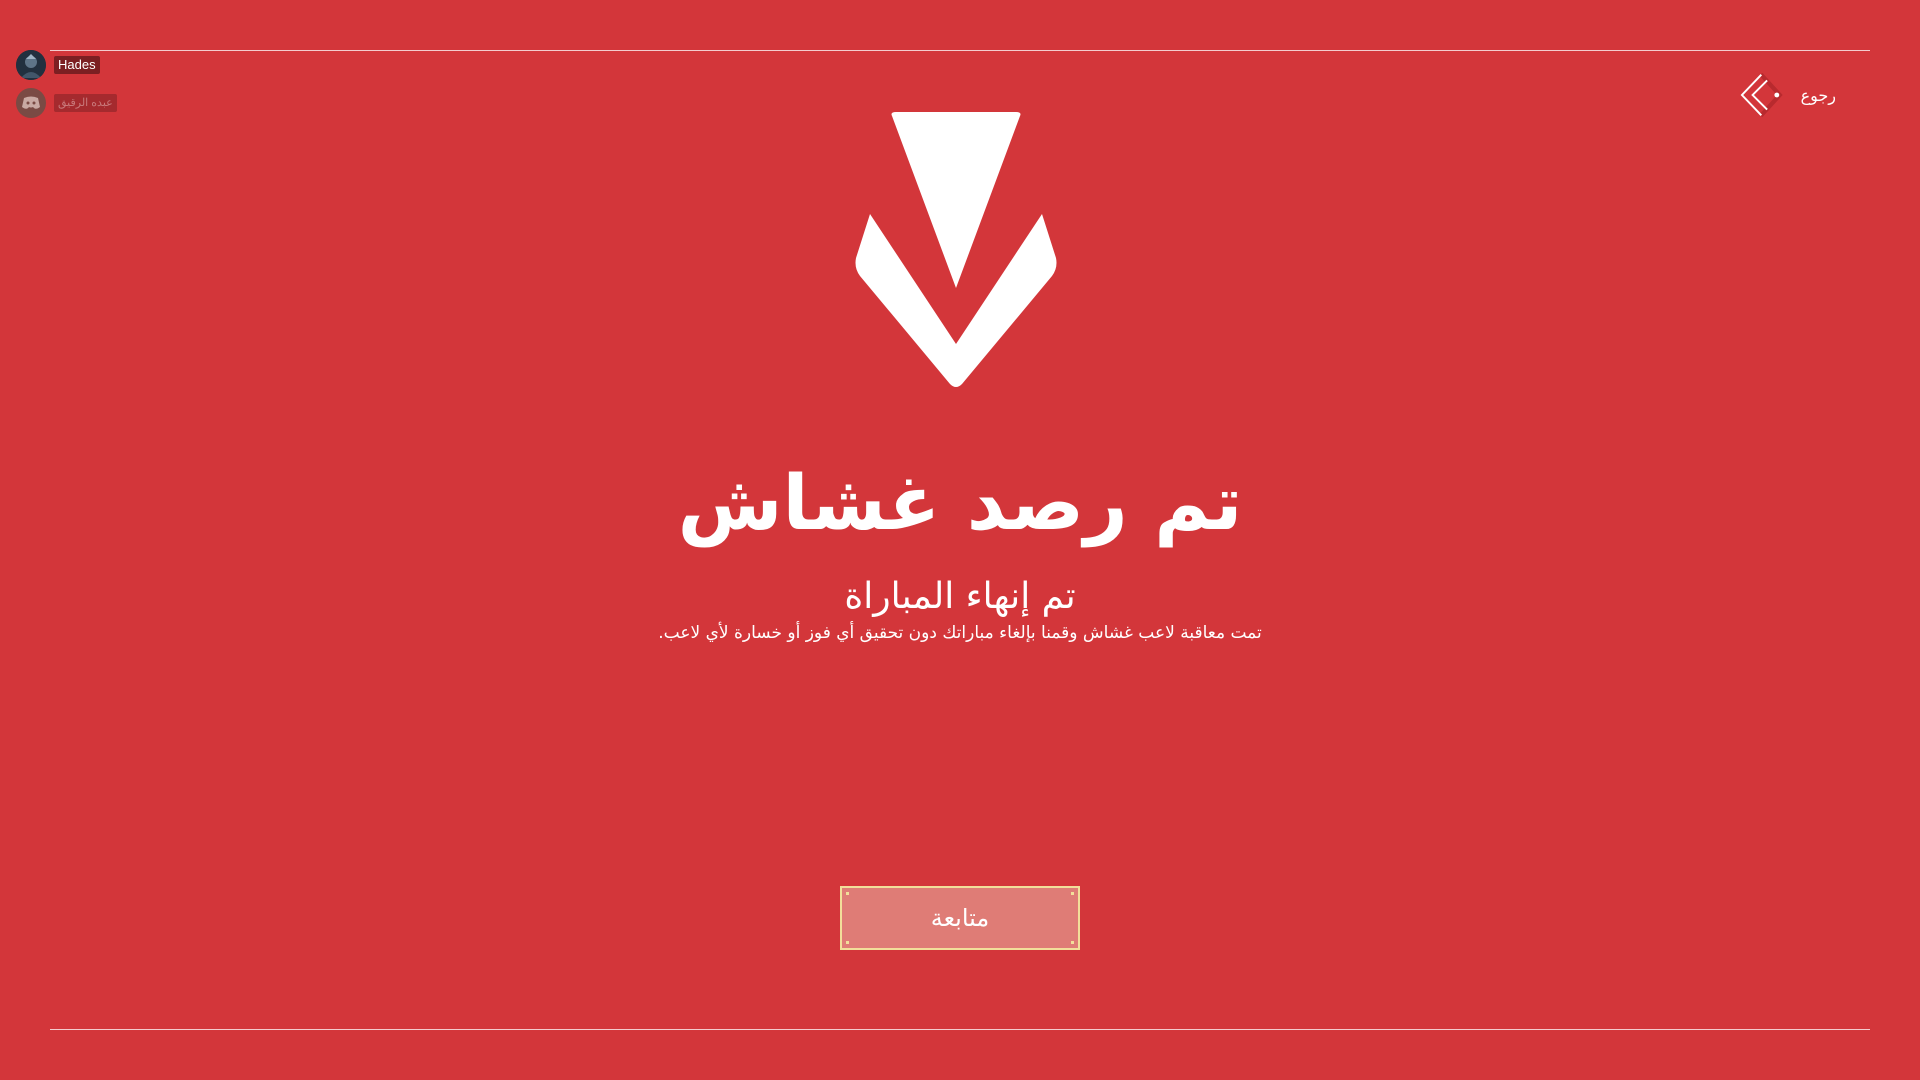 Image resolution: width=1920 pixels, height=1080 pixels. Describe the element at coordinates (956, 249) in the screenshot. I see `valorant-logo-icon` at that location.